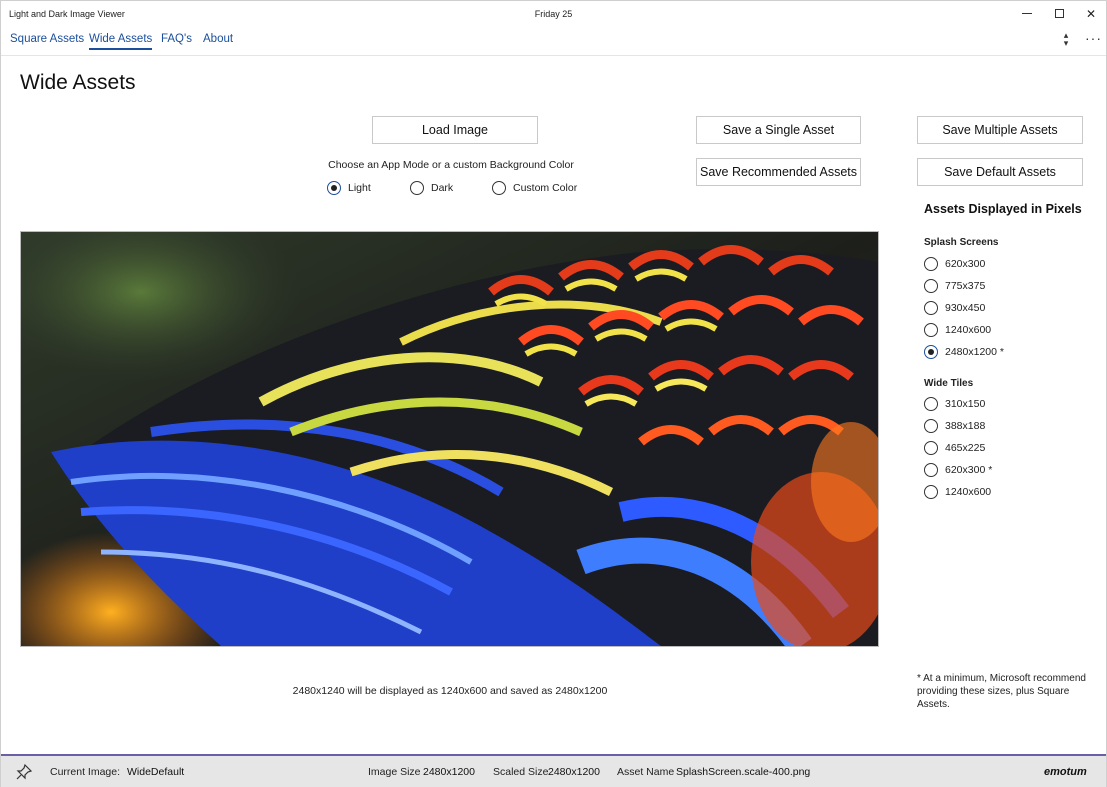 This screenshot has width=1107, height=787. I want to click on close-button: ✕, so click(1091, 13).